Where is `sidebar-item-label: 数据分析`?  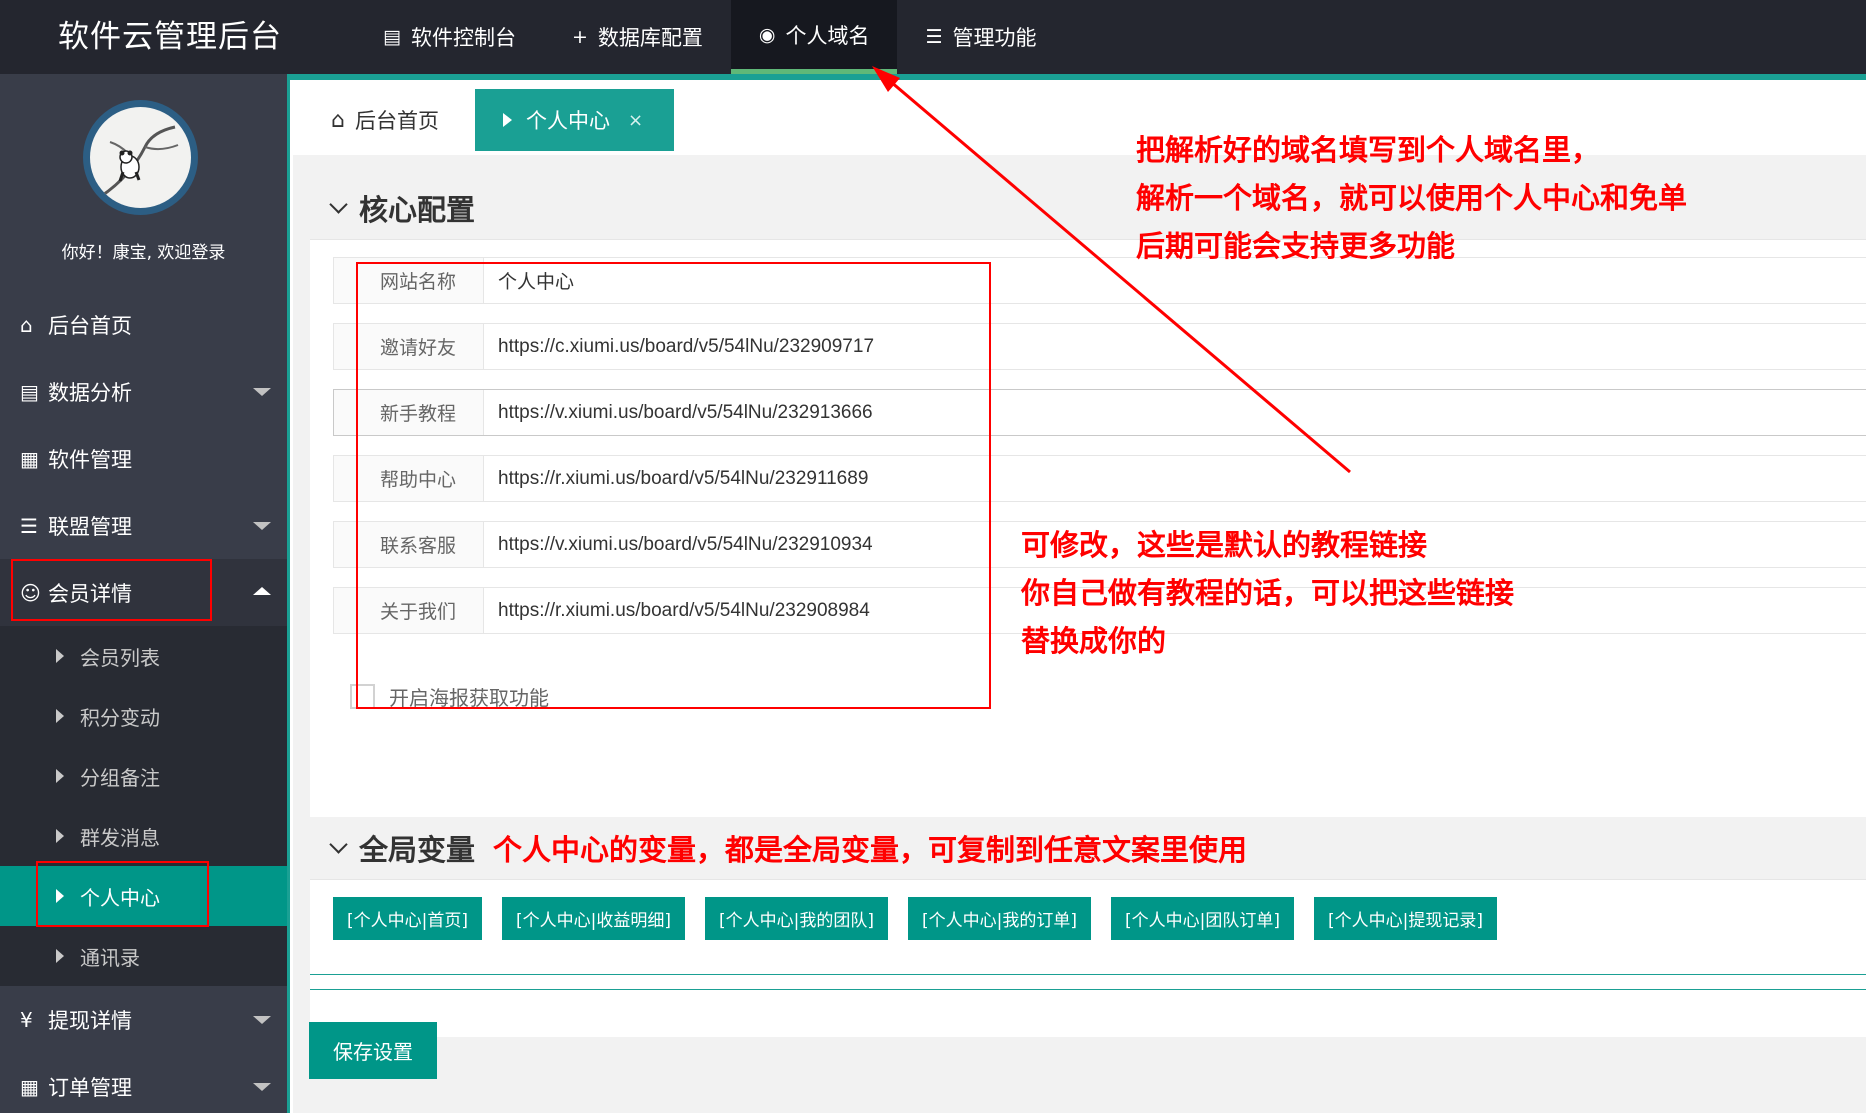
sidebar-item-label: 数据分析 is located at coordinates (90, 392).